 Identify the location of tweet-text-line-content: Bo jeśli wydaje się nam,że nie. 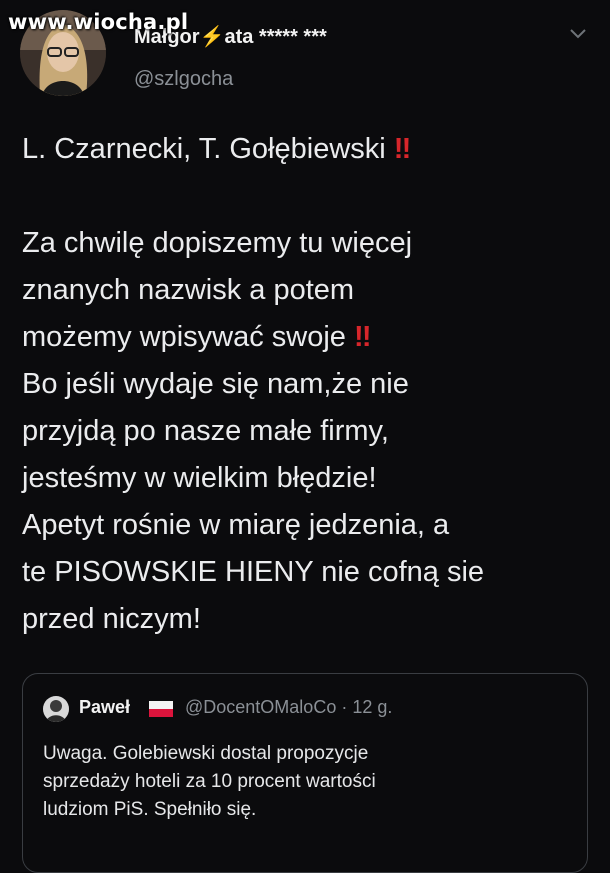
(215, 384).